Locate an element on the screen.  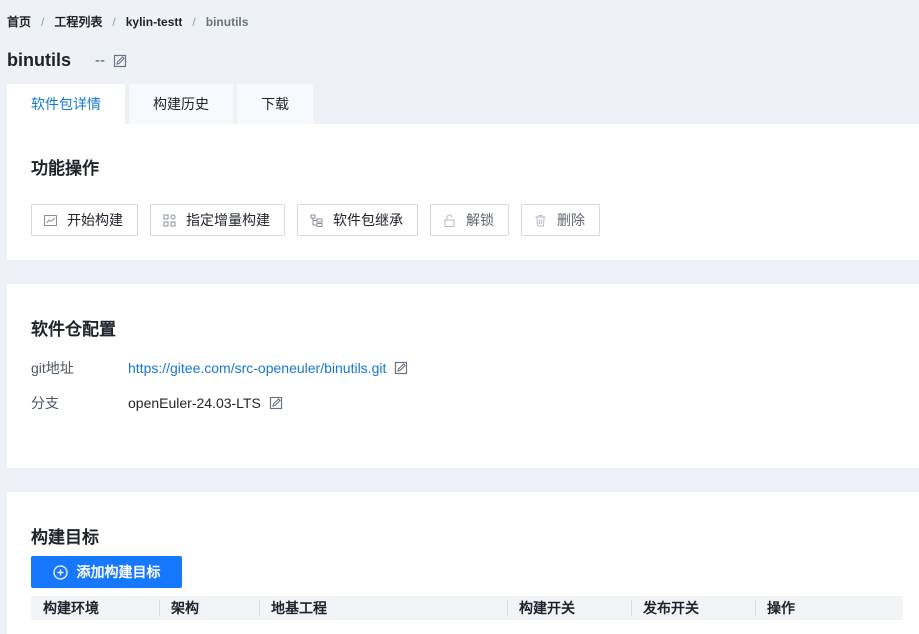
incremental-build-button: 指定增量构建 is located at coordinates (217, 220).